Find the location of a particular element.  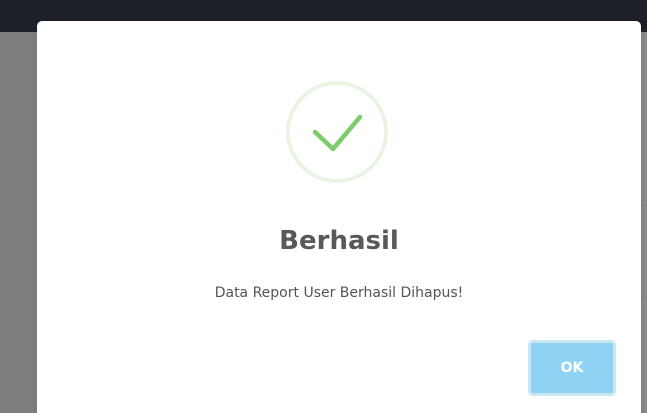

success-check-icon is located at coordinates (337, 132).